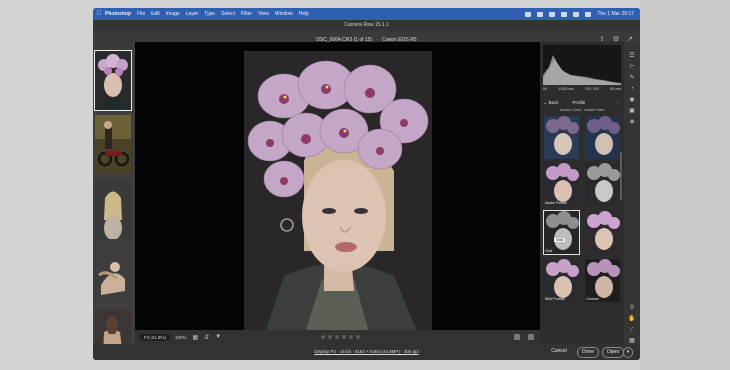  What do you see at coordinates (209, 14) in the screenshot?
I see `menu-type: Type` at bounding box center [209, 14].